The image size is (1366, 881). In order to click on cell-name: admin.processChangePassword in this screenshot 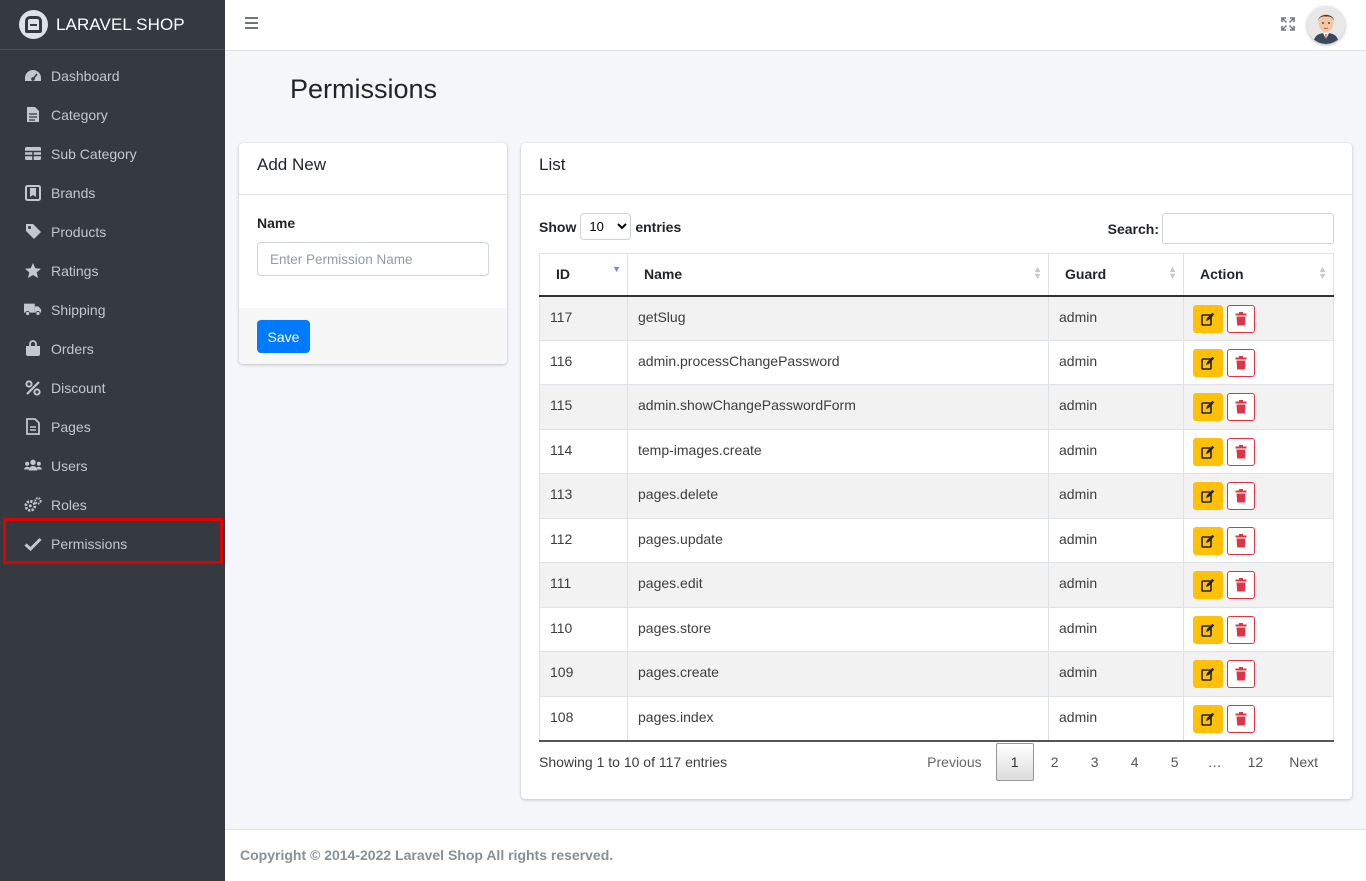, I will do `click(838, 362)`.